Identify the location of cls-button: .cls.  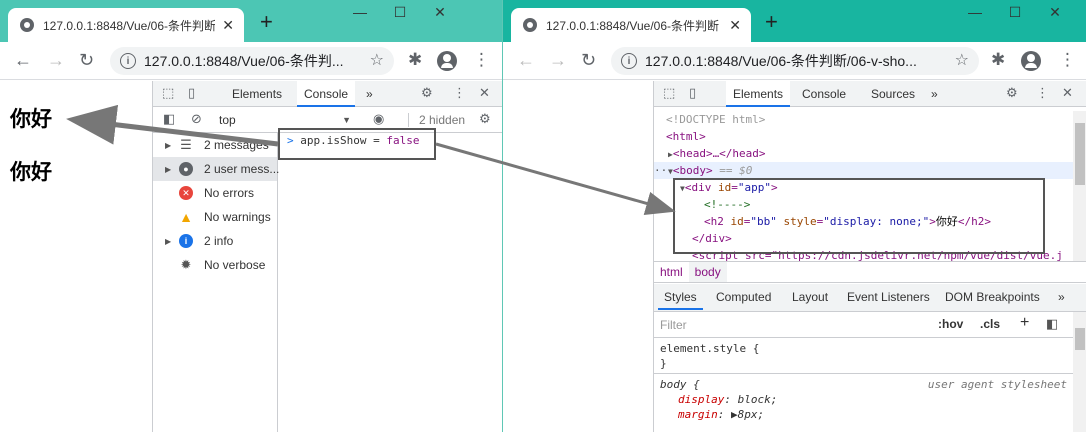
(990, 324).